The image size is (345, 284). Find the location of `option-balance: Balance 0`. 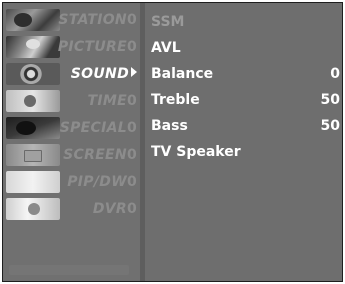

option-balance: Balance 0 is located at coordinates (245, 75).